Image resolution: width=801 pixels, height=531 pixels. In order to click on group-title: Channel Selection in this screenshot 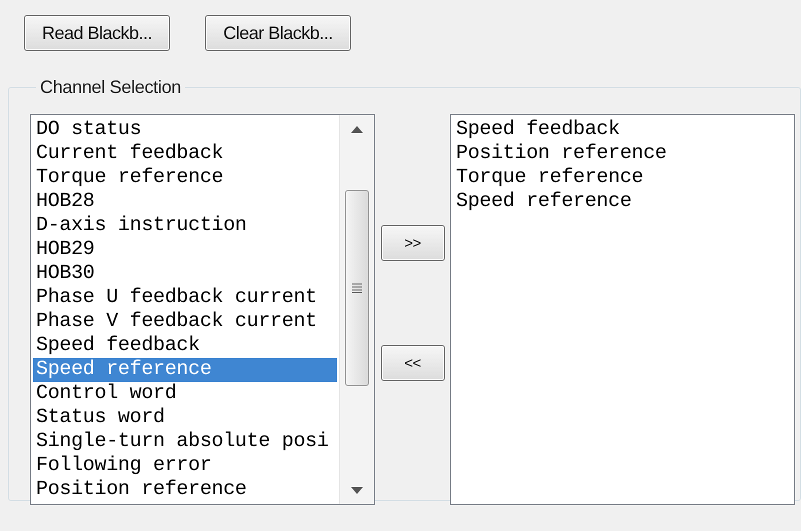, I will do `click(110, 87)`.